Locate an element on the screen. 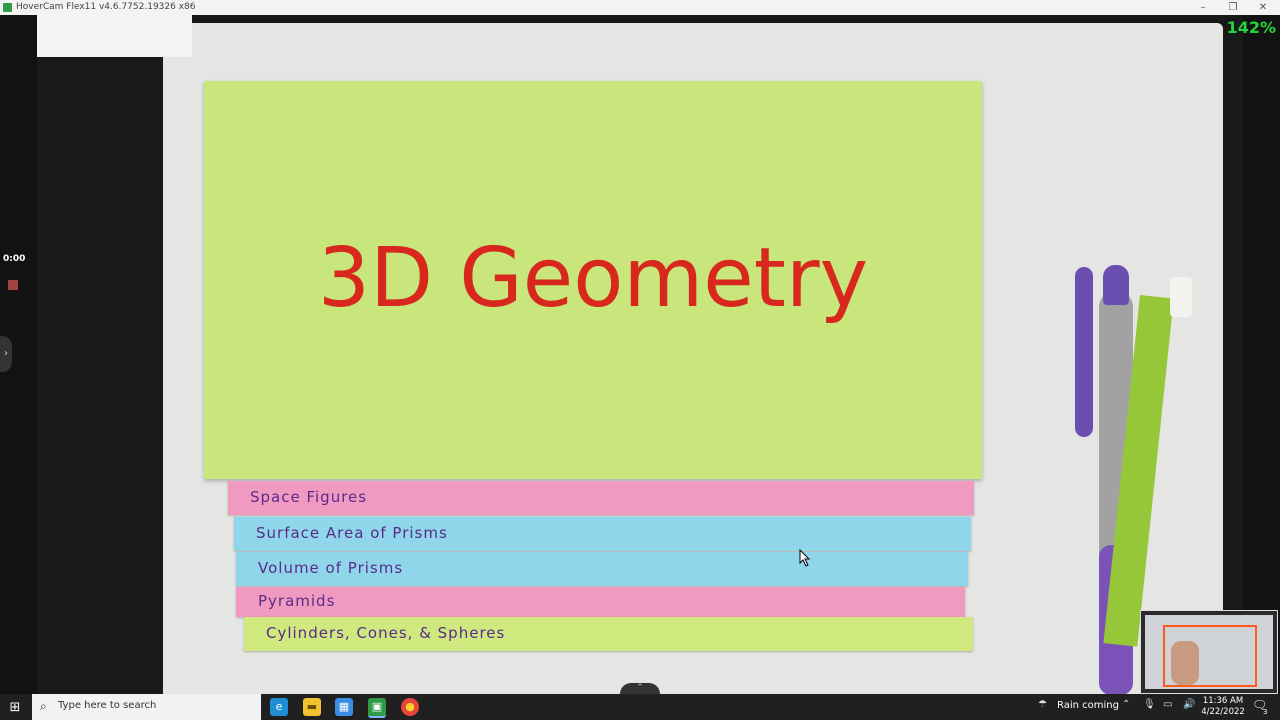 This screenshot has height=720, width=1280. volume-icon: 🔊 is located at coordinates (1189, 704).